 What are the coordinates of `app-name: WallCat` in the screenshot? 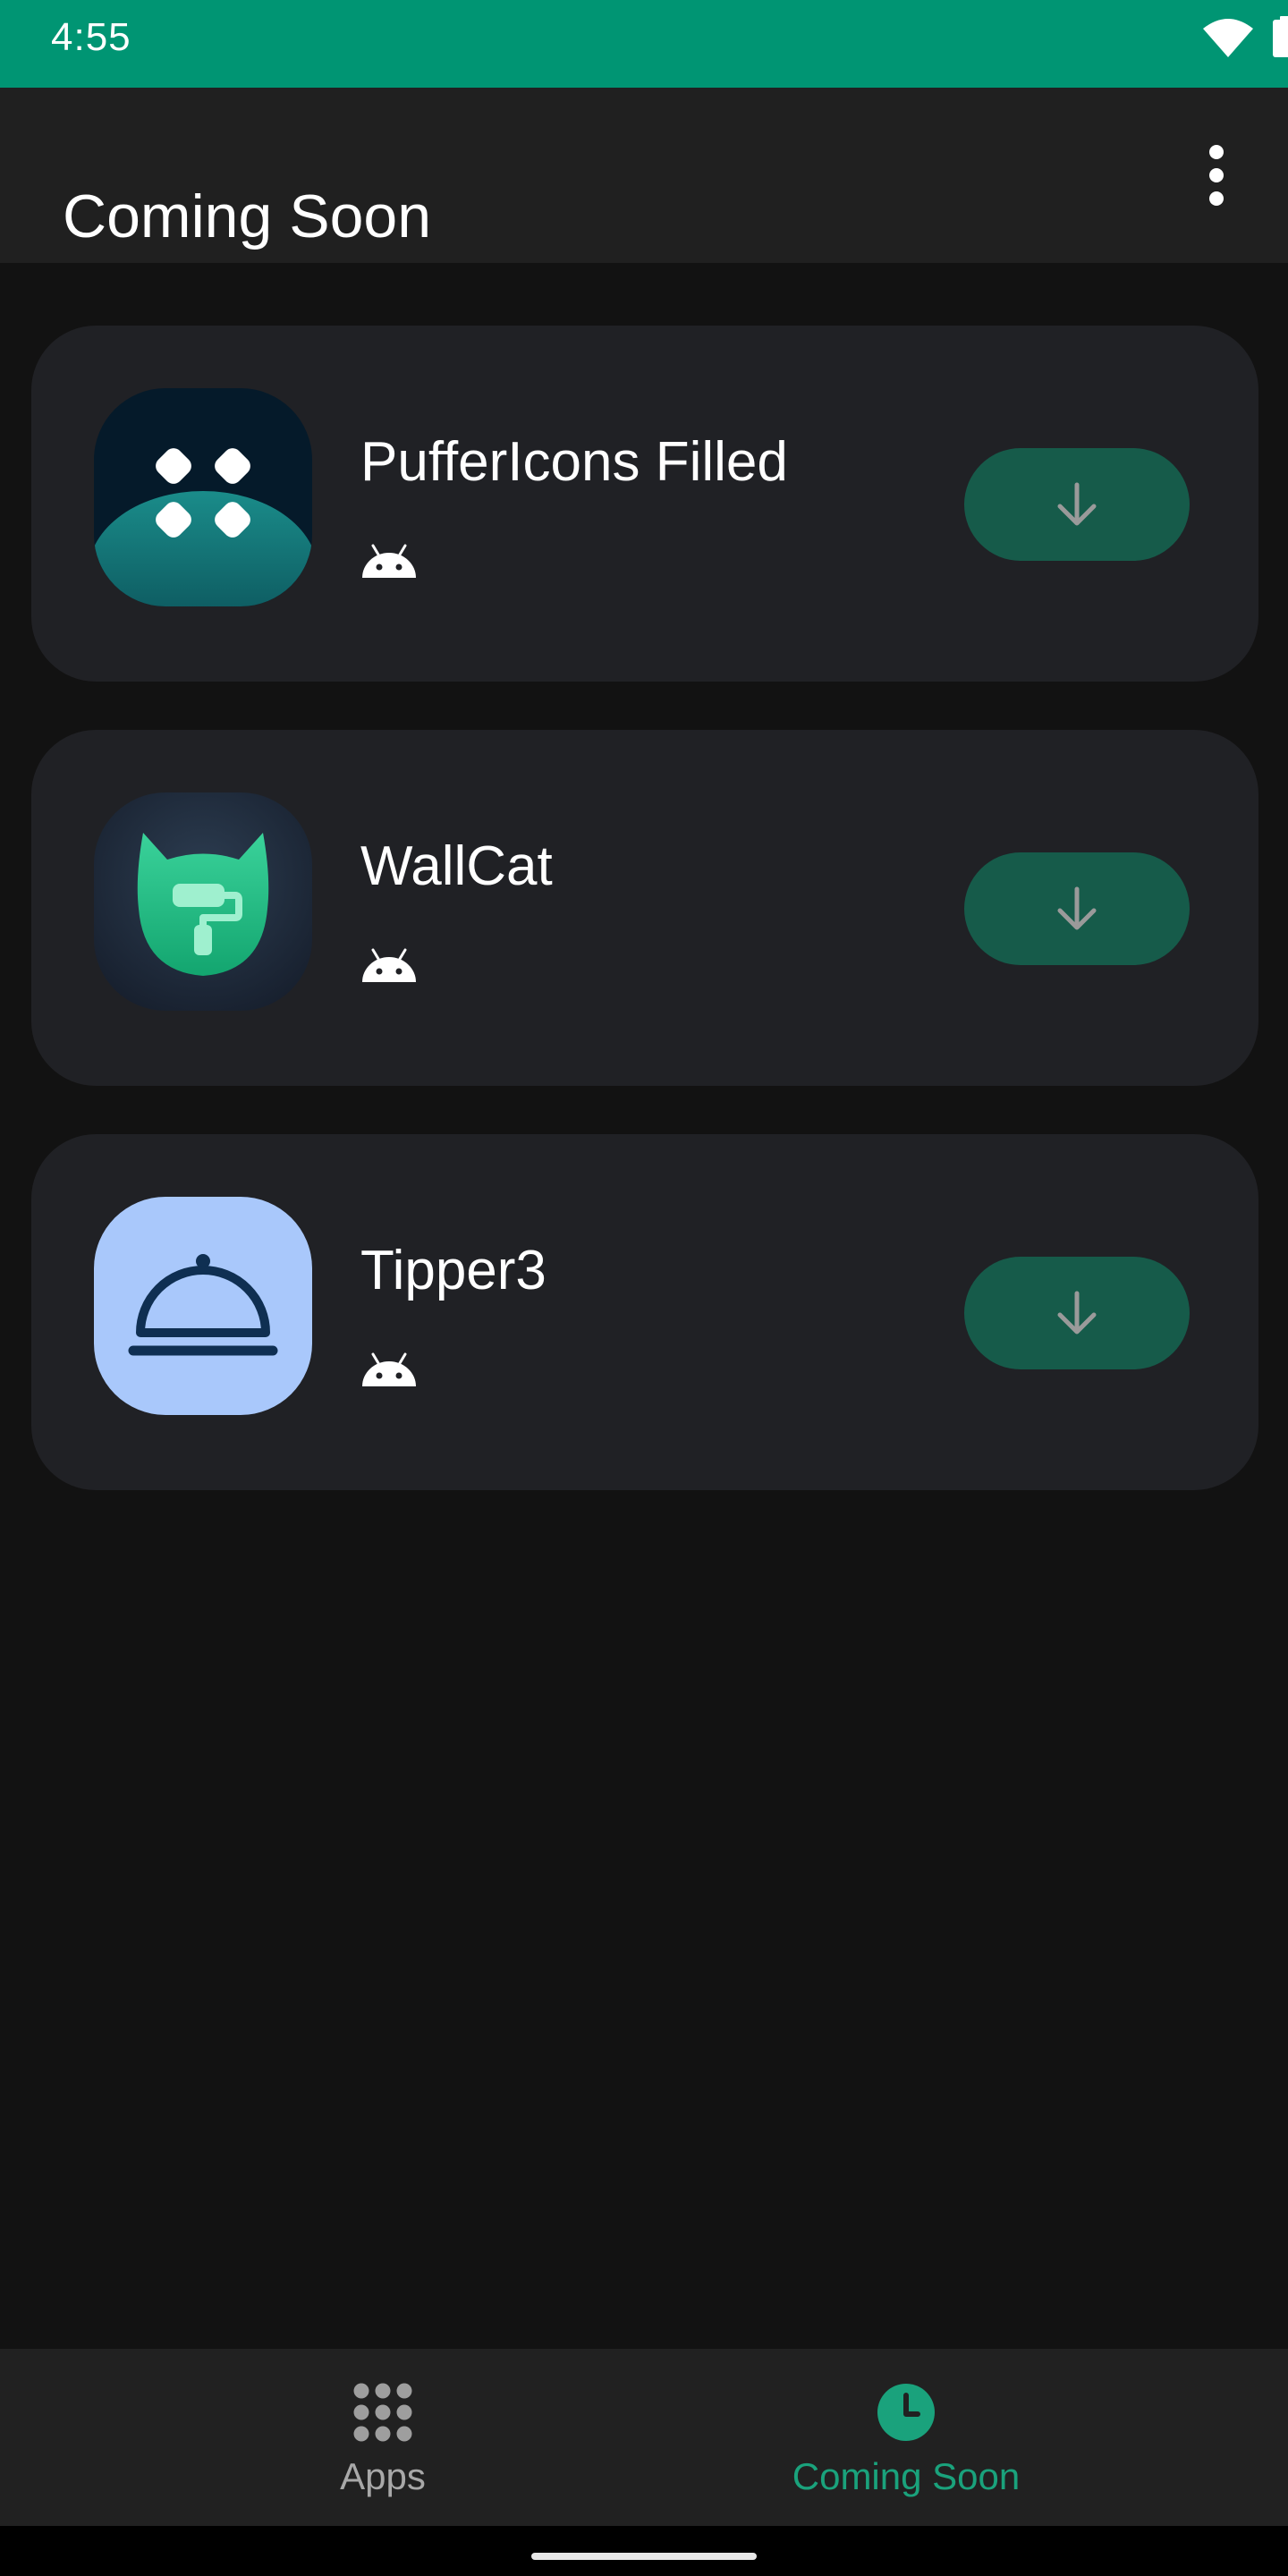 It's located at (456, 866).